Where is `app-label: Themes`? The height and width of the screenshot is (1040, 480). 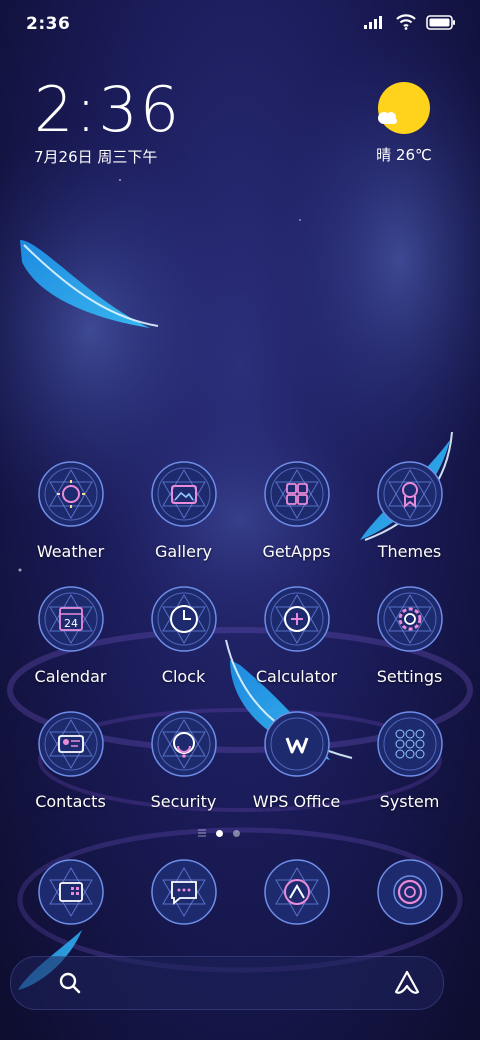 app-label: Themes is located at coordinates (409, 551).